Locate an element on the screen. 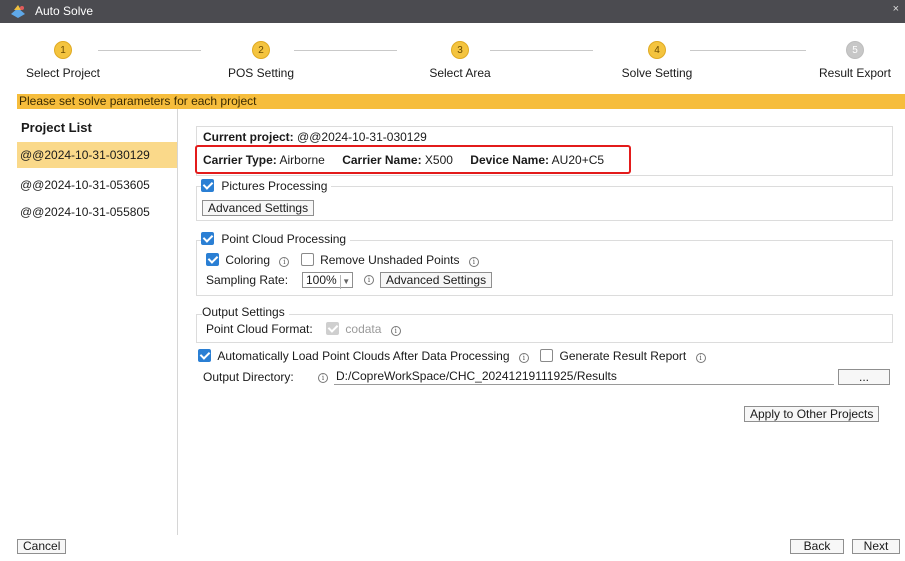 Image resolution: width=905 pixels, height=561 pixels. coloring-label: Coloring is located at coordinates (248, 260).